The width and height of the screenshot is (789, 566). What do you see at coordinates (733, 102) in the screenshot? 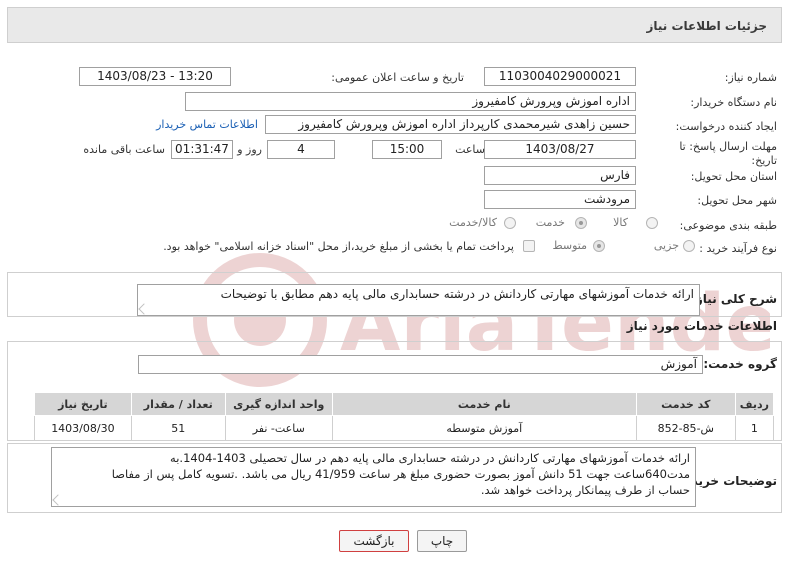
I see `buyer-org-label: نام دستگاه خریدار:` at bounding box center [733, 102].